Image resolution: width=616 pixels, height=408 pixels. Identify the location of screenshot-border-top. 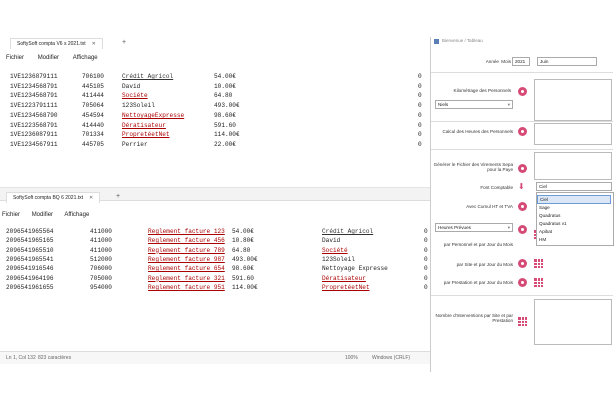
(308, 18).